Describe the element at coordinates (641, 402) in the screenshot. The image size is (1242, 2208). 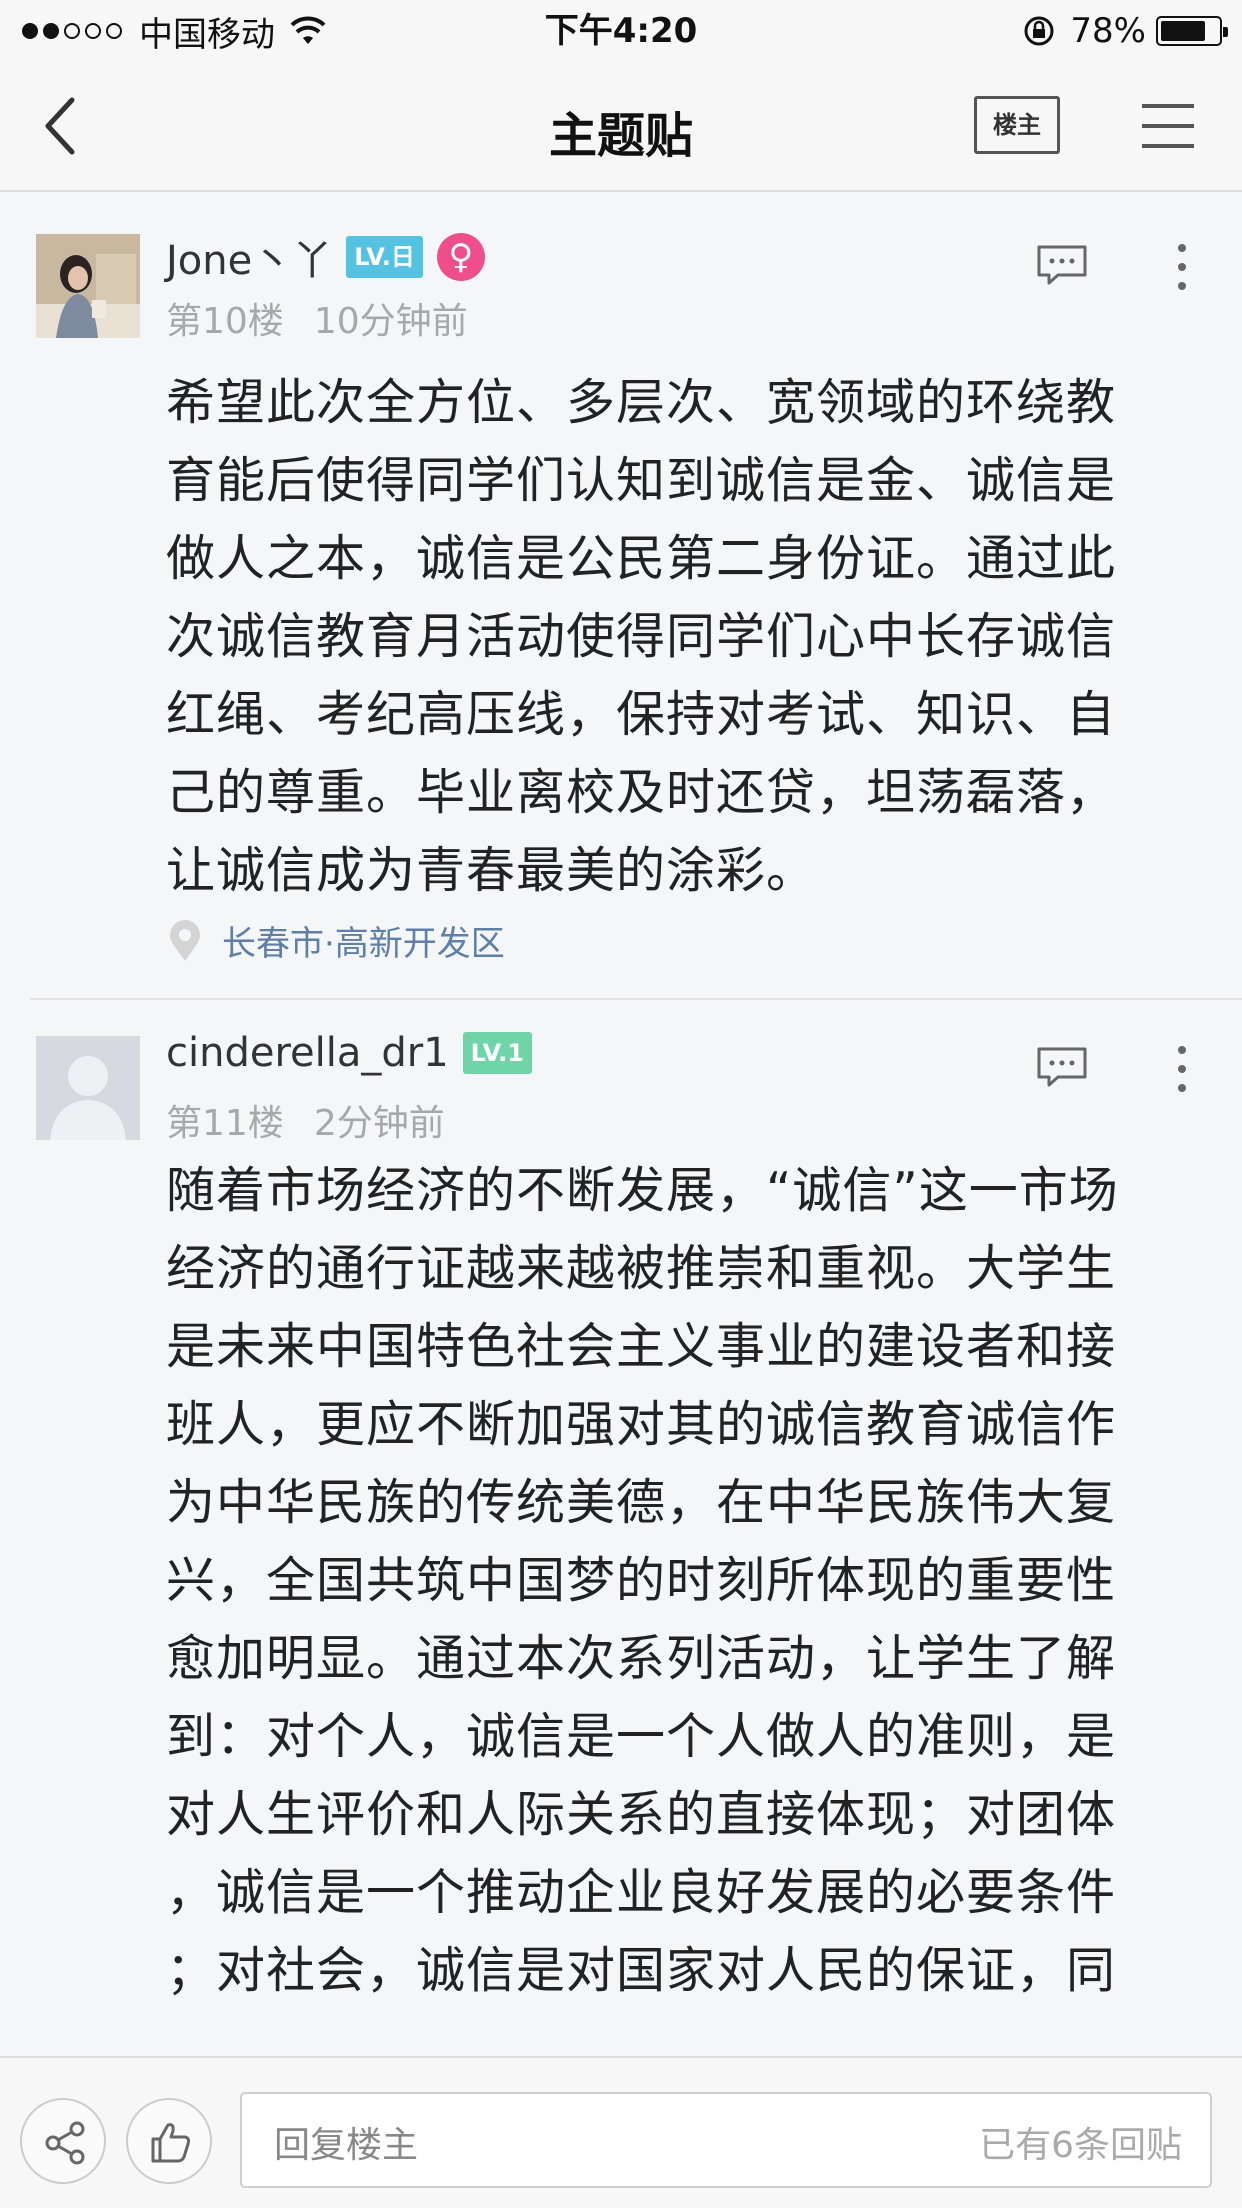
I see `post-line: 希望此次全方位、多层次、宽领域的环绕教` at that location.